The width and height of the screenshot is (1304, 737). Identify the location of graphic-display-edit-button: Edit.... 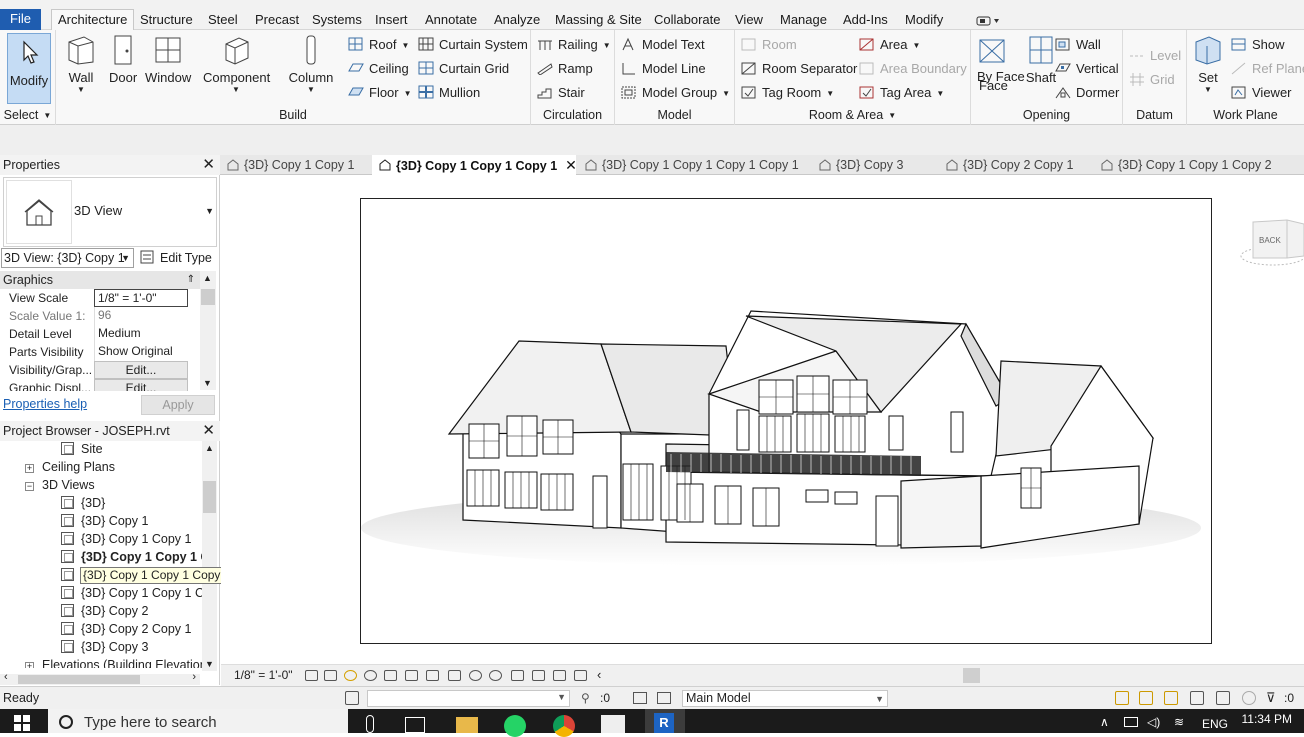
(141, 385).